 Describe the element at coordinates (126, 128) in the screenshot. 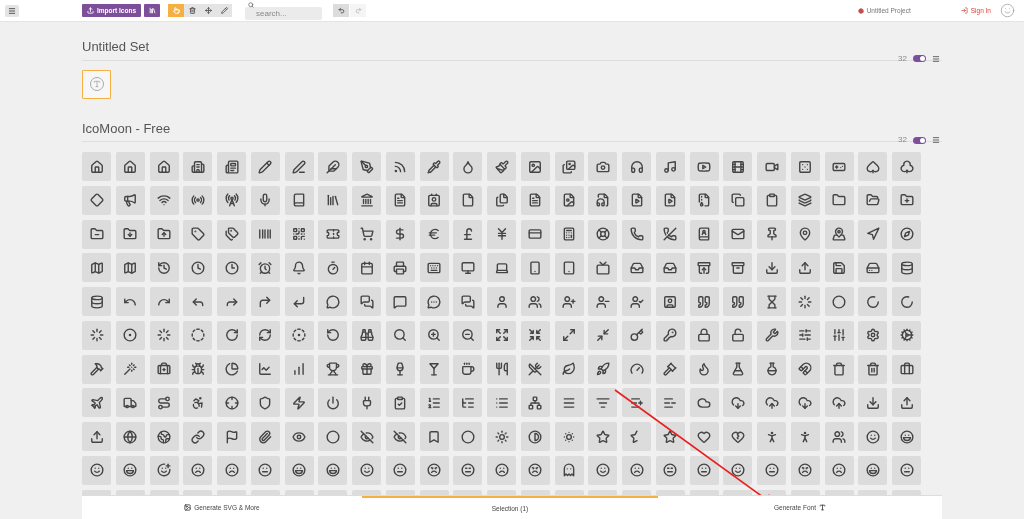

I see `set-title: IcoMoon - Free` at that location.